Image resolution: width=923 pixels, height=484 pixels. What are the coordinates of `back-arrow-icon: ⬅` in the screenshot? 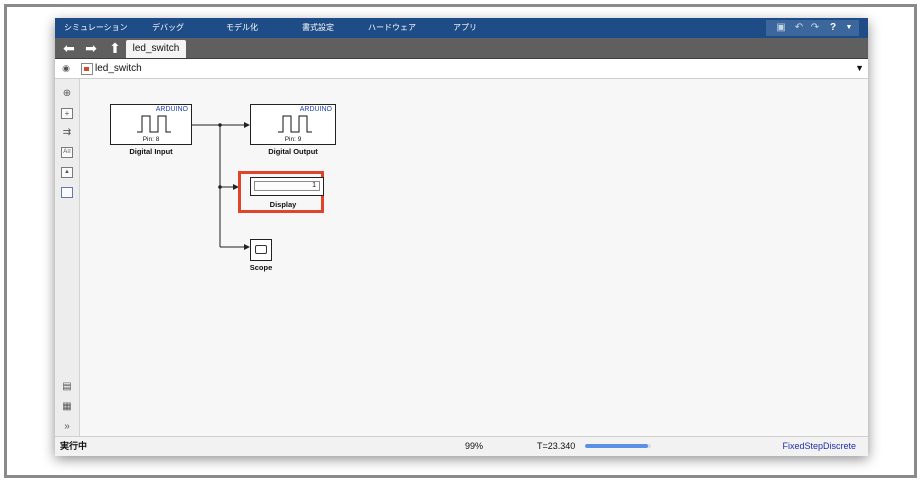 It's located at (69, 48).